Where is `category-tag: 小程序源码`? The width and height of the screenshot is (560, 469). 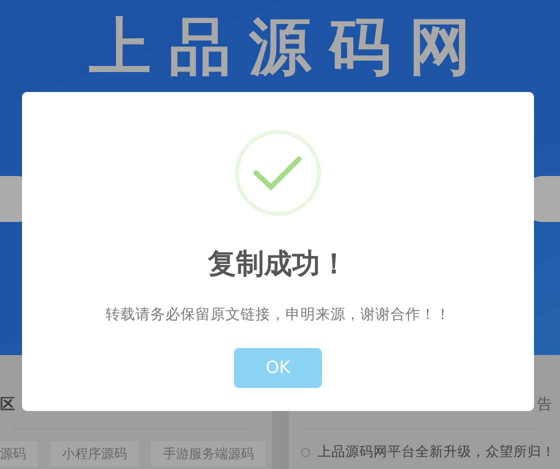
category-tag: 小程序源码 is located at coordinates (94, 454).